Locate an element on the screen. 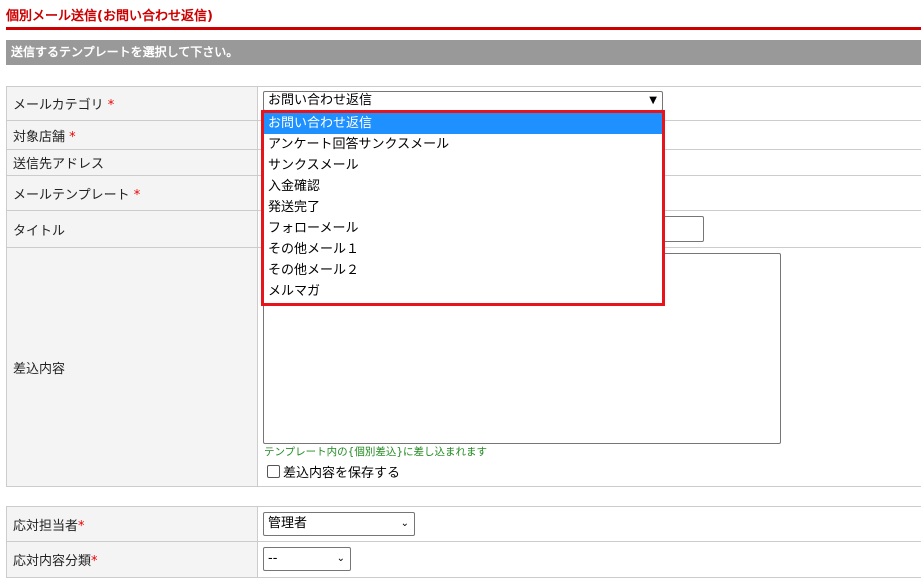 This screenshot has height=578, width=921. response-form-table: 応対担当者* 応対内容分類* is located at coordinates (463, 542).